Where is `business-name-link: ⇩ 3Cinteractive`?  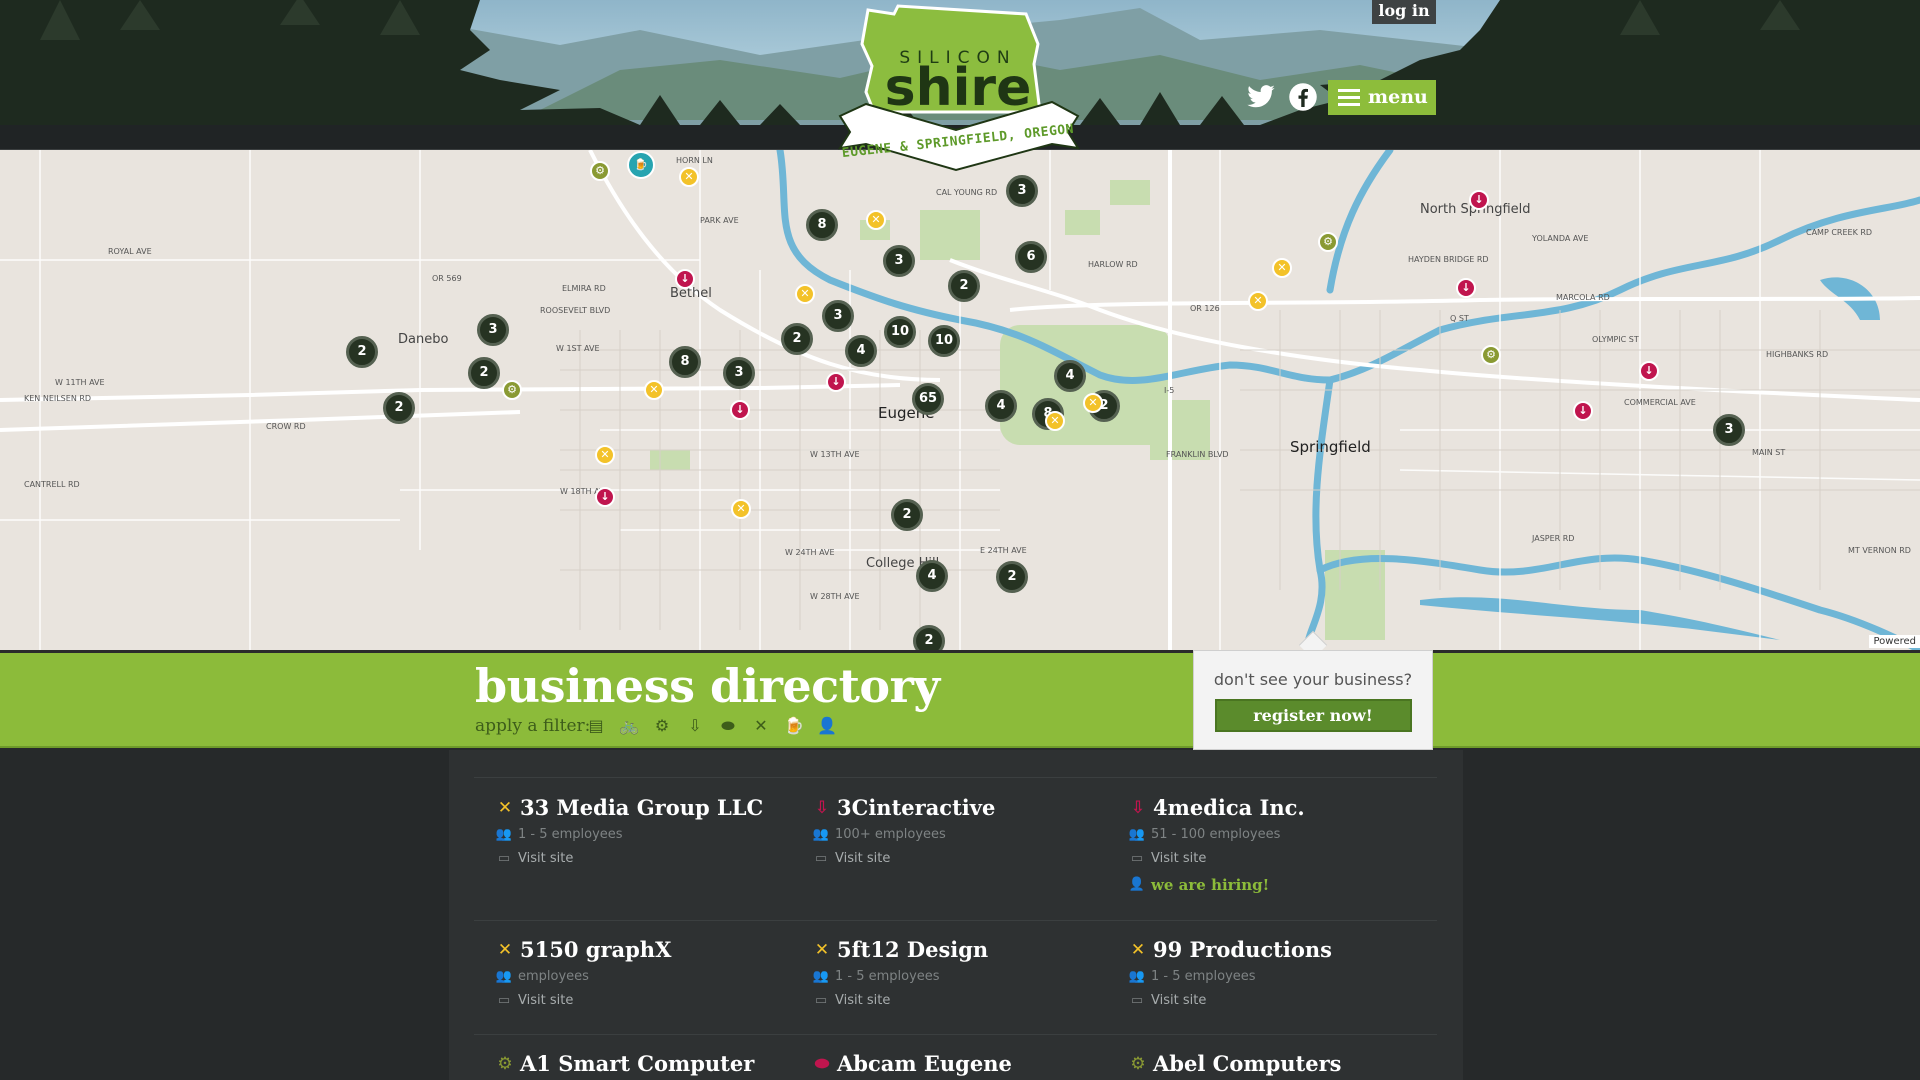 business-name-link: ⇩ 3Cinteractive is located at coordinates (961, 808).